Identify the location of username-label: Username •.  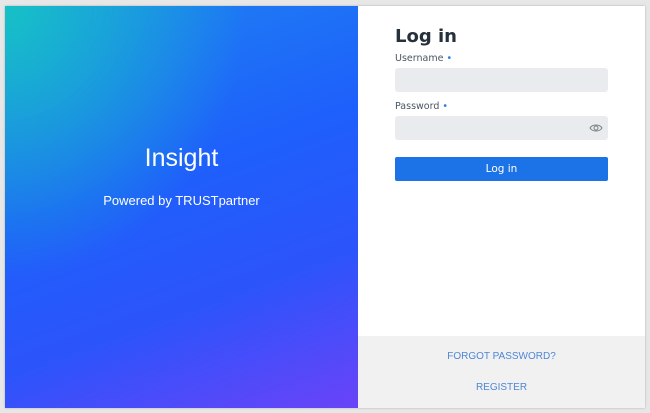
(423, 58).